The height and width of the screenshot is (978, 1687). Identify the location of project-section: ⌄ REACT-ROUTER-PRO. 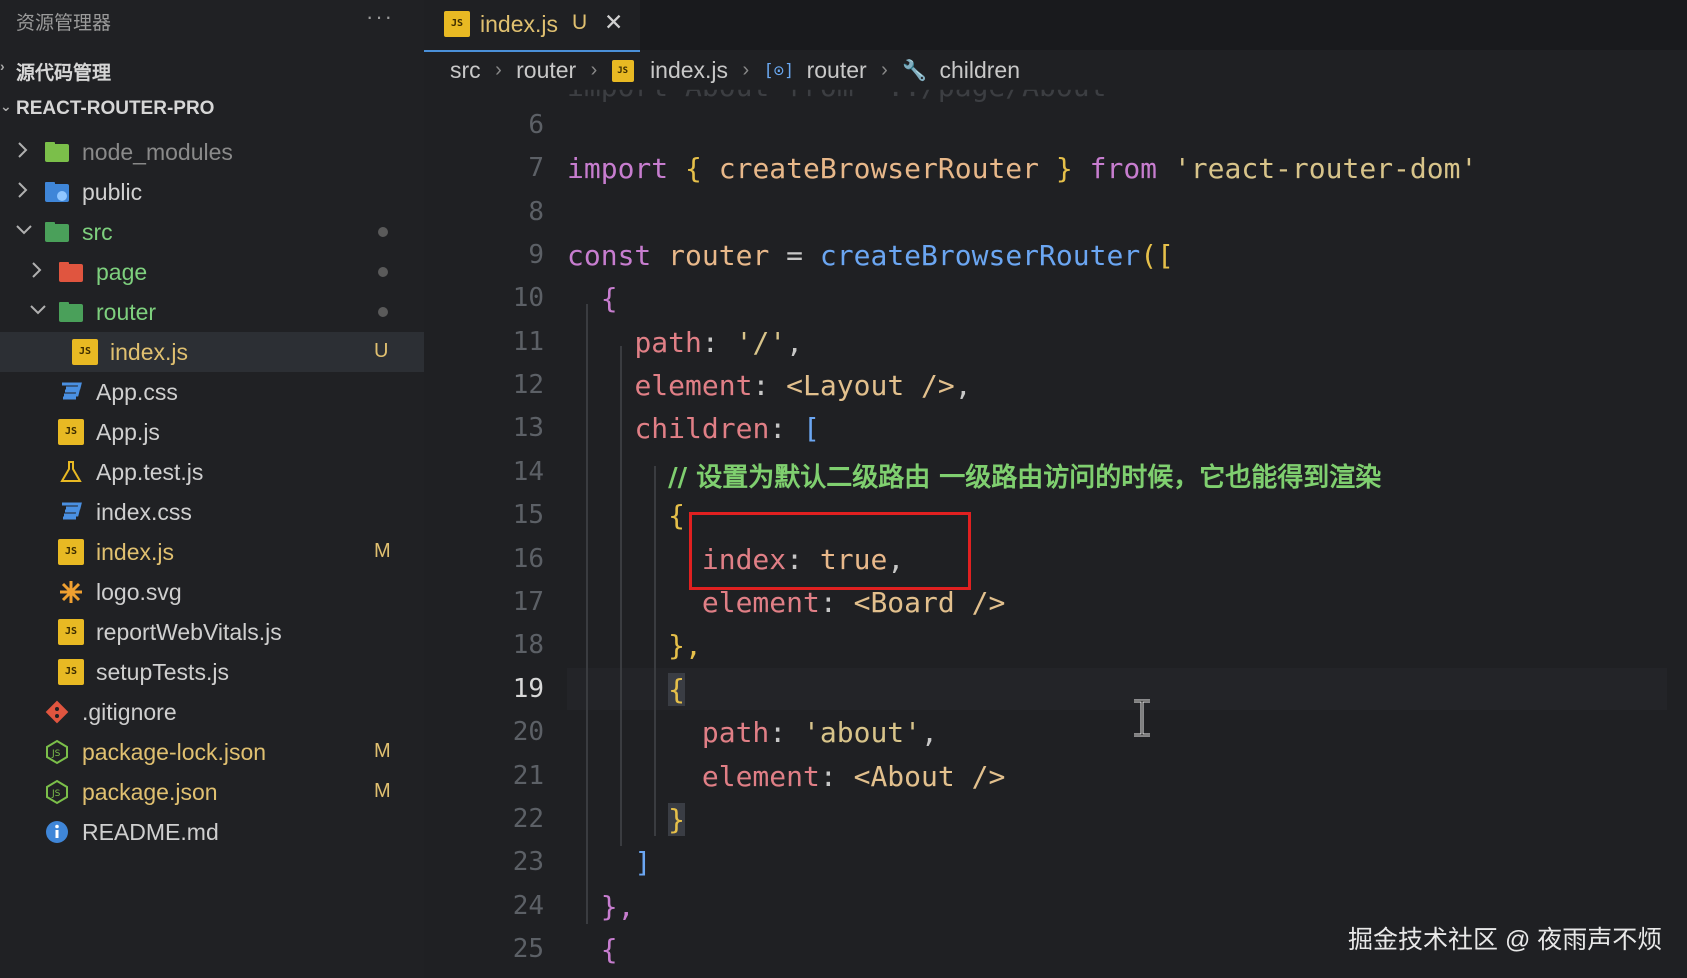
(212, 110).